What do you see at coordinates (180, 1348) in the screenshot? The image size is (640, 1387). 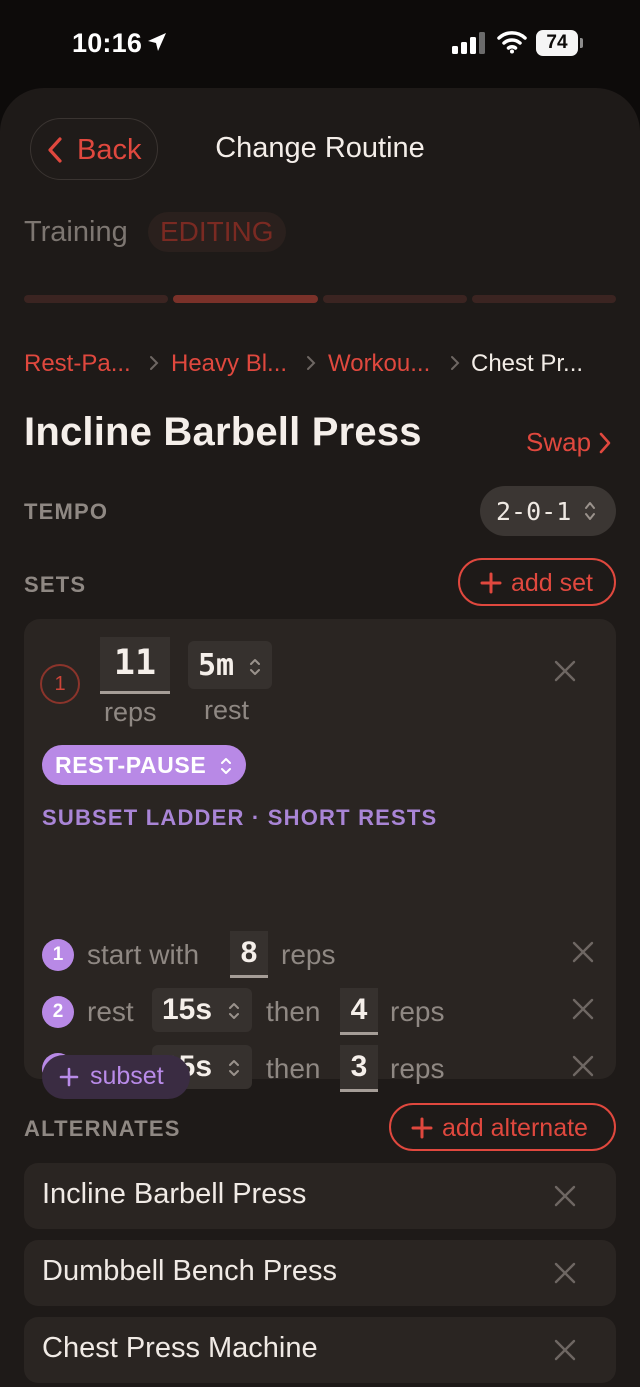 I see `alternate-name: Chest Press Machine` at bounding box center [180, 1348].